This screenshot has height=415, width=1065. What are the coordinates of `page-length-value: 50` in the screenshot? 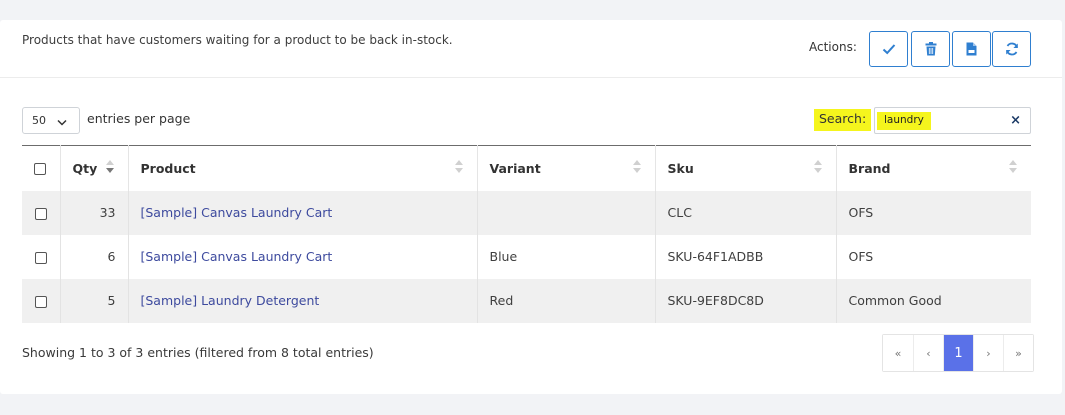 It's located at (39, 120).